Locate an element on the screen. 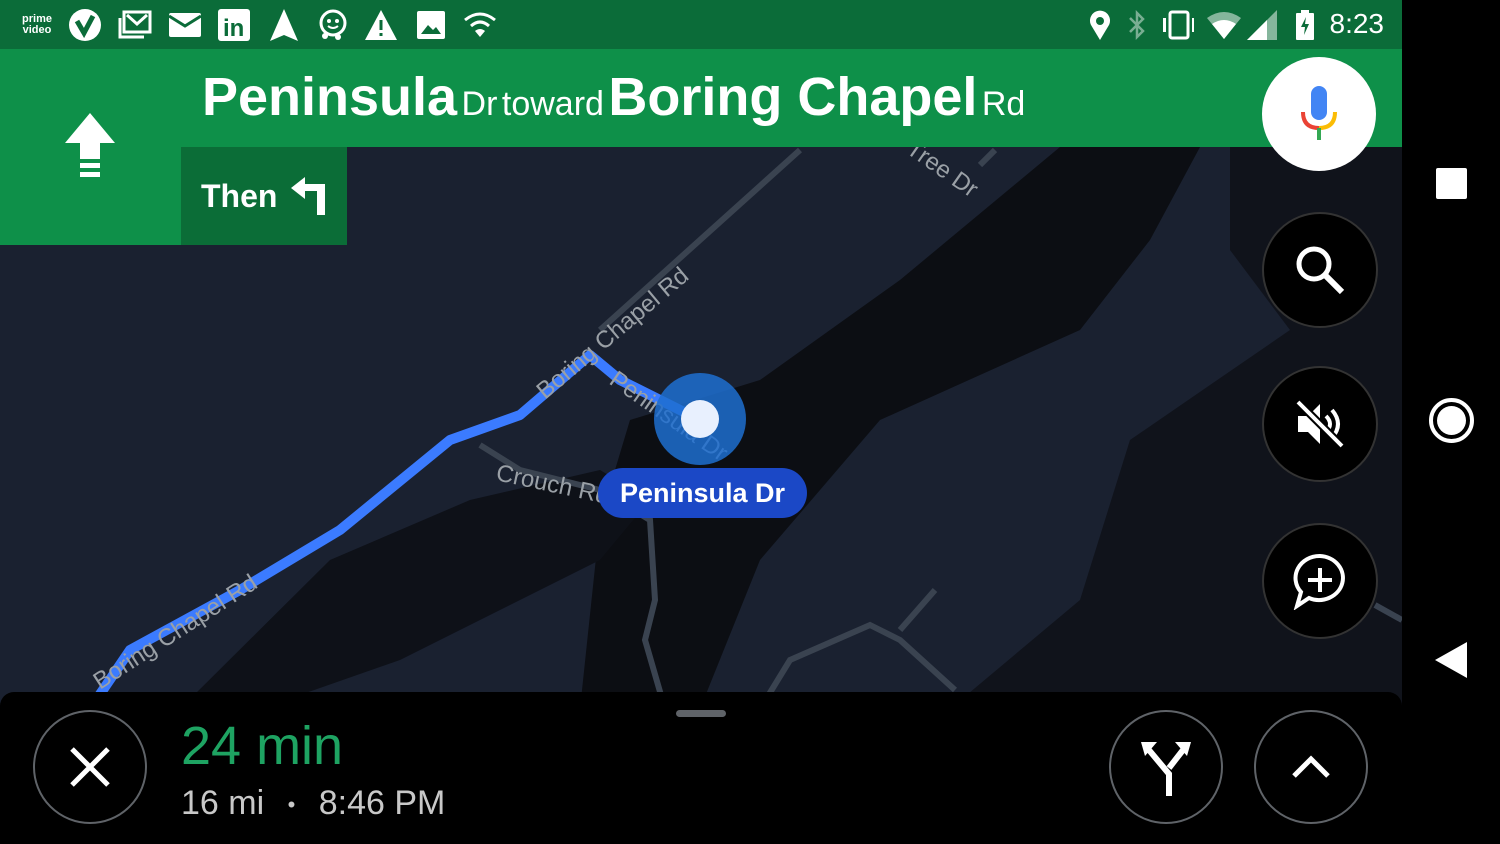  add-report-icon is located at coordinates (1319, 581).